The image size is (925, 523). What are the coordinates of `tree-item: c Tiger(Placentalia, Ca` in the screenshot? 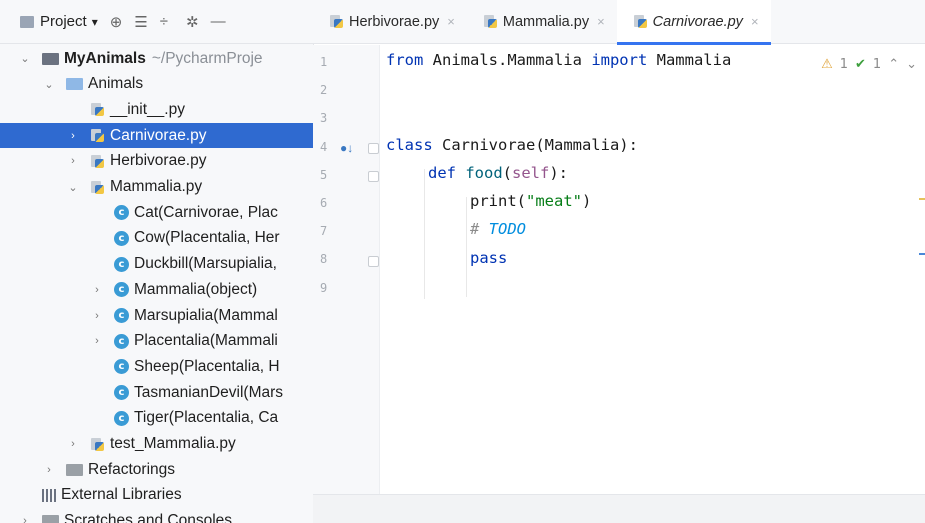 It's located at (156, 418).